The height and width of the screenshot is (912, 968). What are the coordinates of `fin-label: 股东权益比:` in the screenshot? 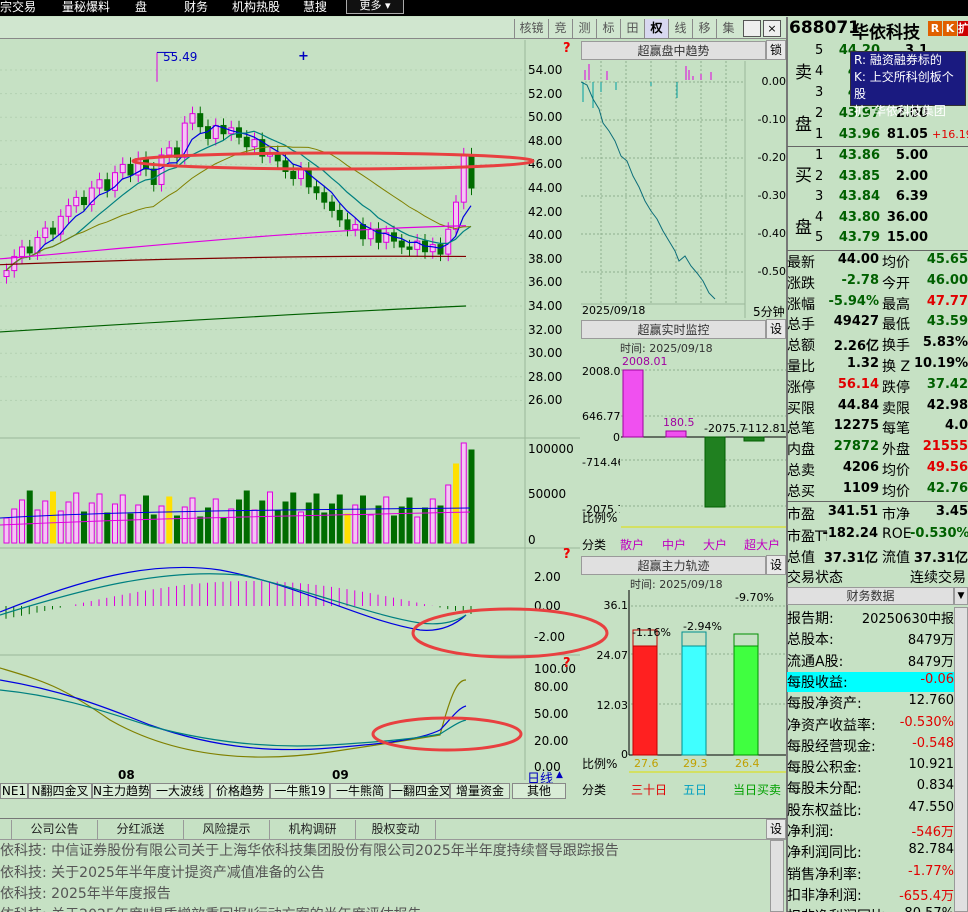 It's located at (824, 810).